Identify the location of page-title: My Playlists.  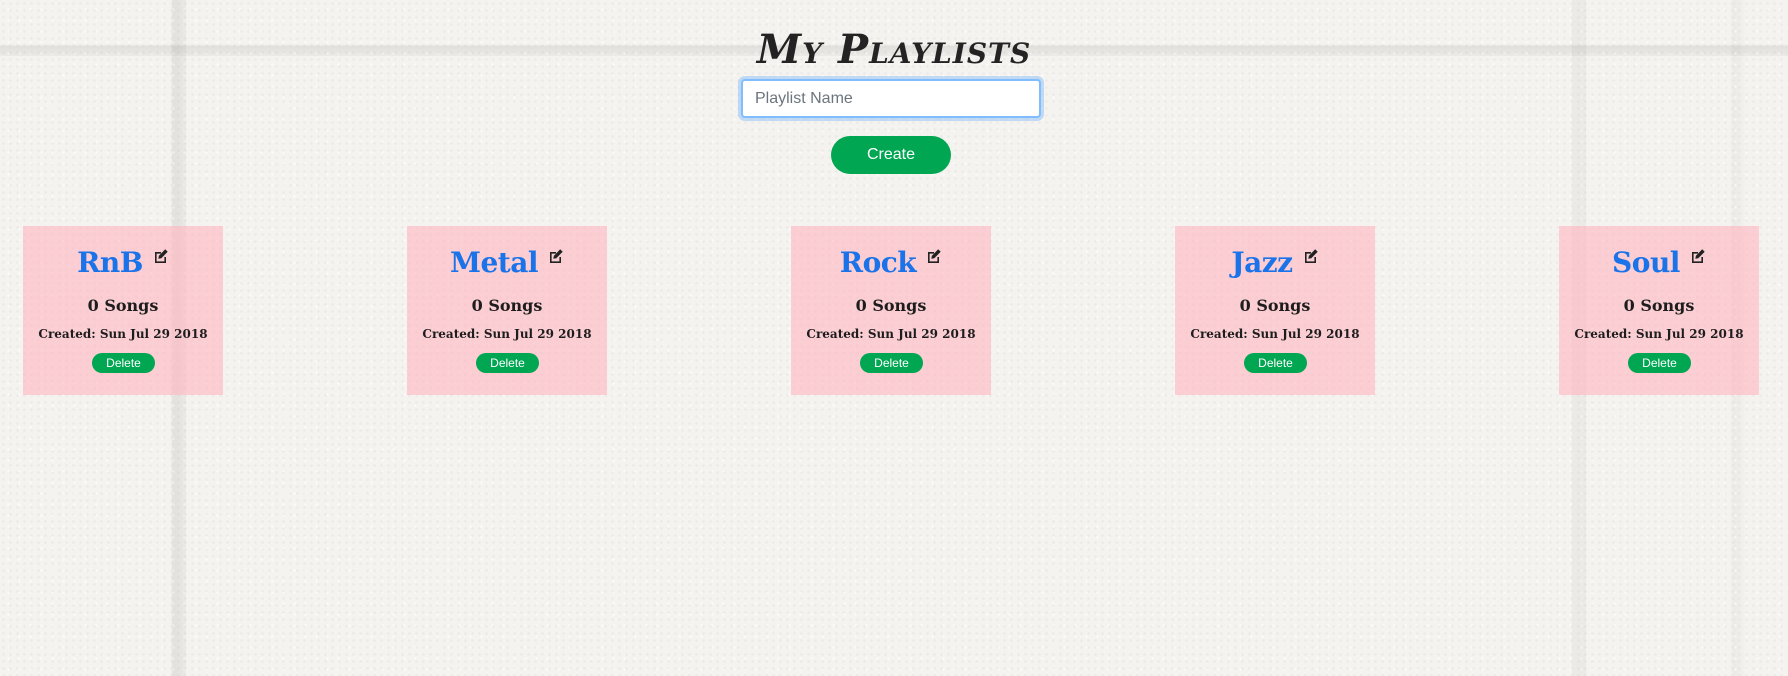
(894, 49).